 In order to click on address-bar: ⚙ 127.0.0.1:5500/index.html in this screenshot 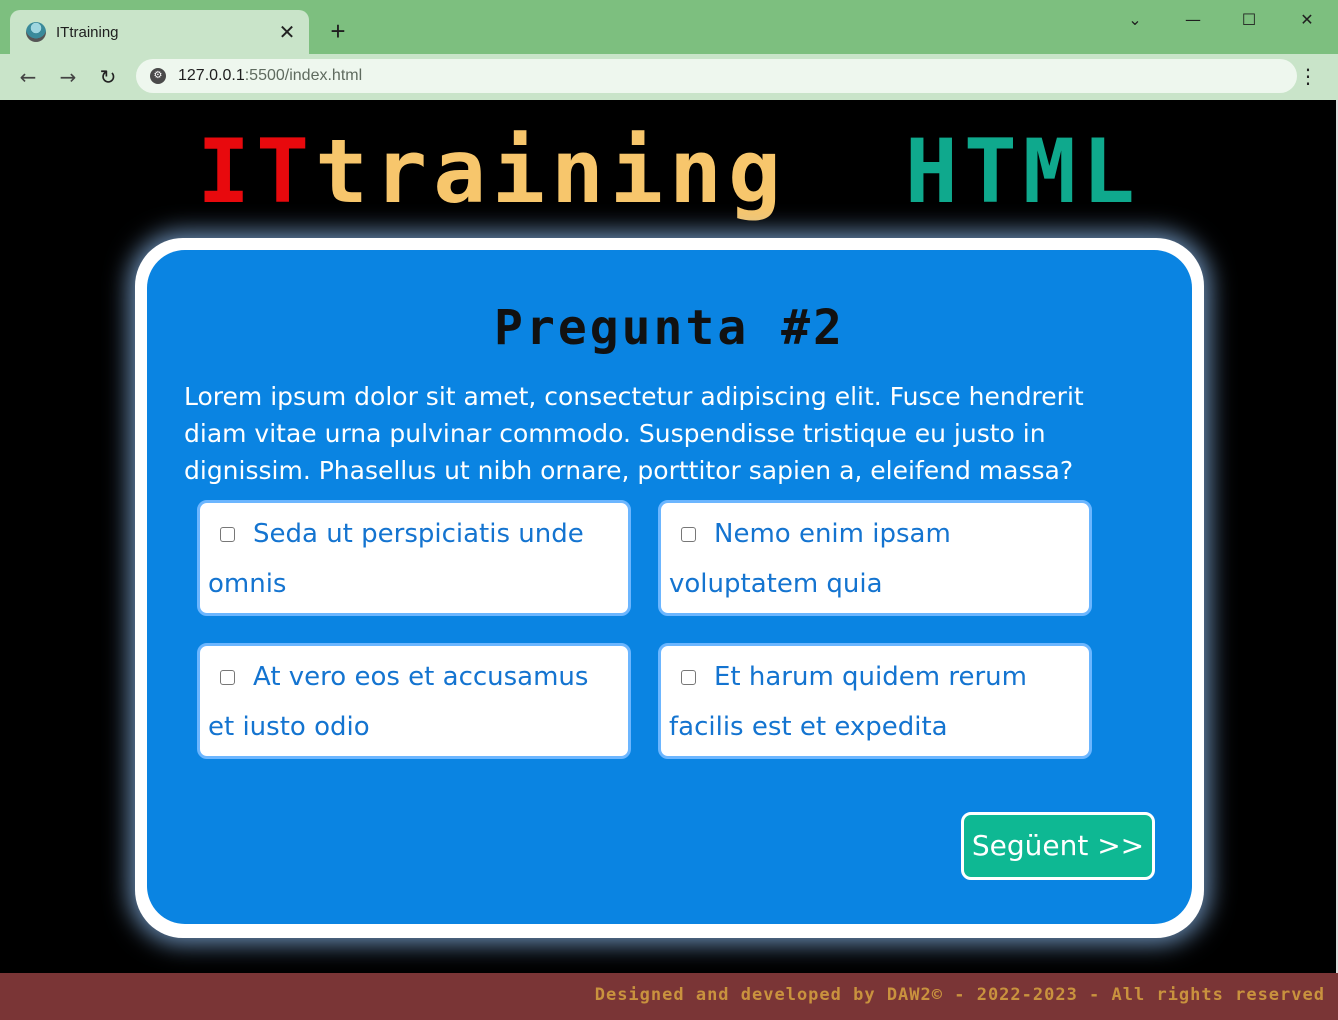, I will do `click(716, 76)`.